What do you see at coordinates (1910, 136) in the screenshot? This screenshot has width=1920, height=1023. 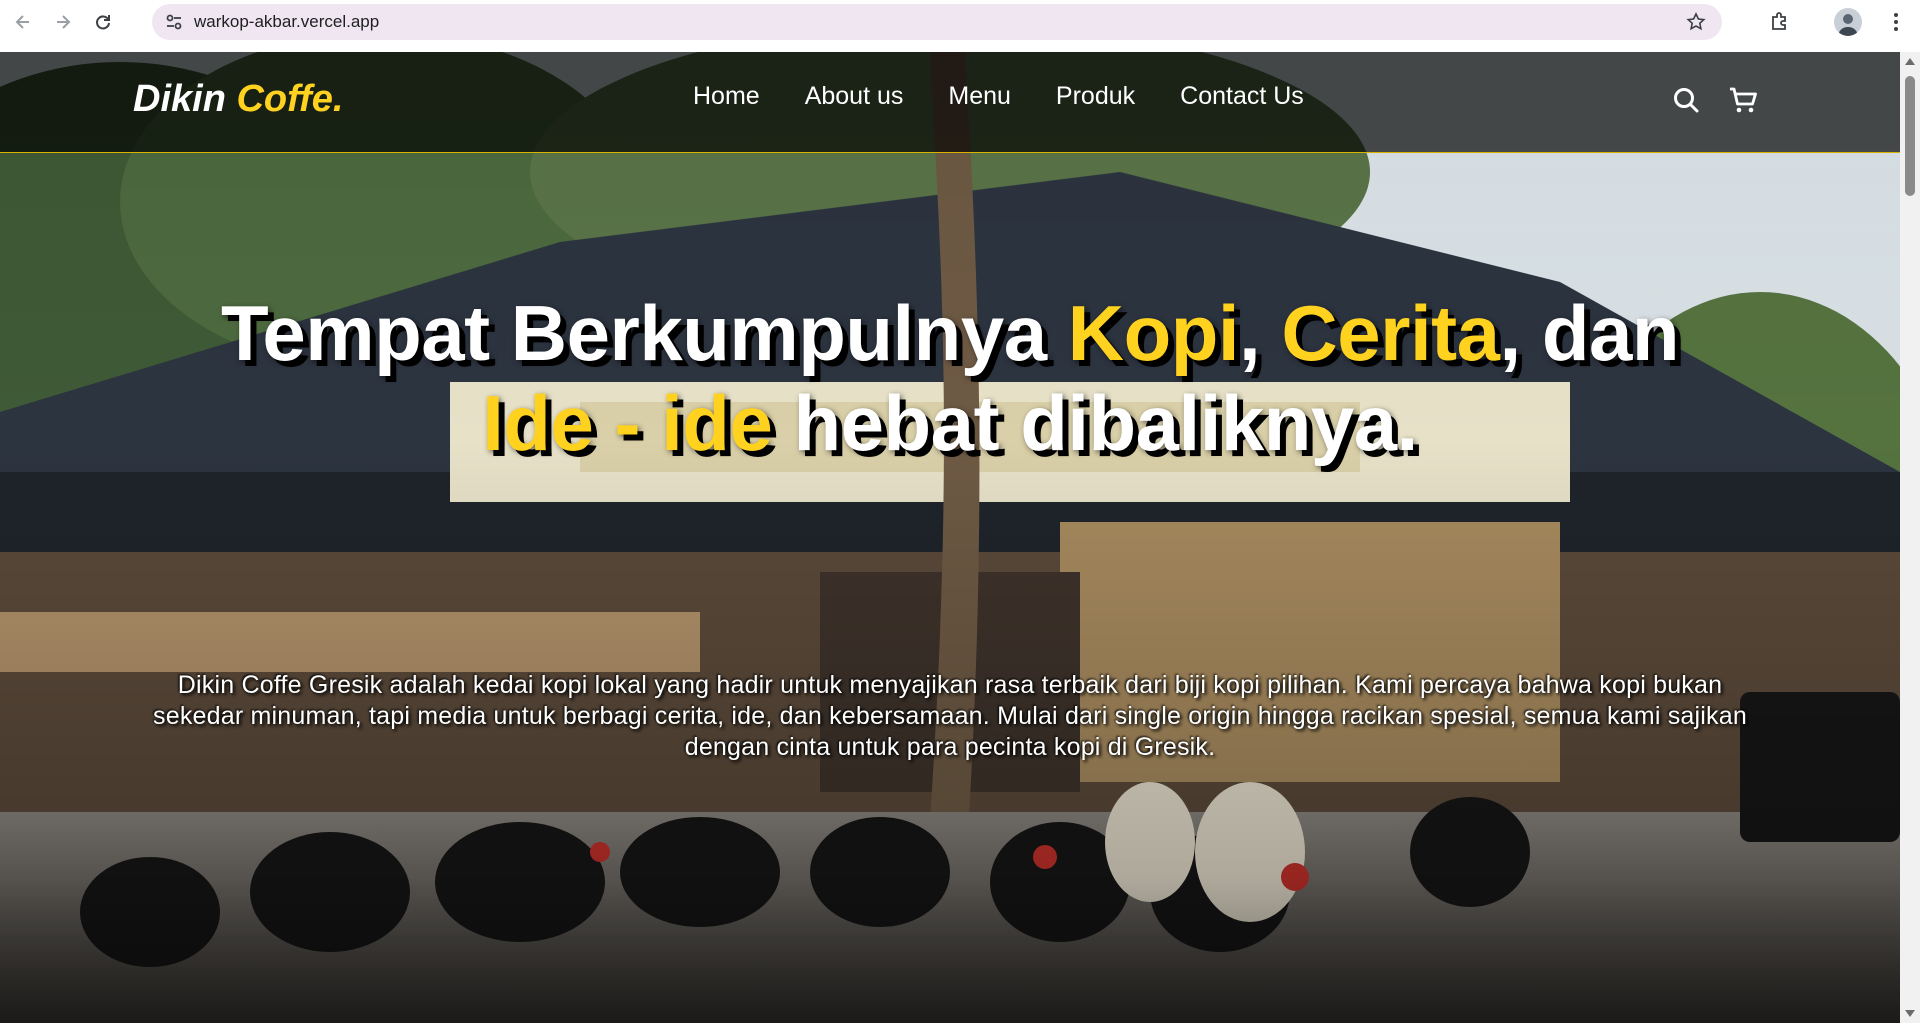 I see `scrollbar-thumb` at bounding box center [1910, 136].